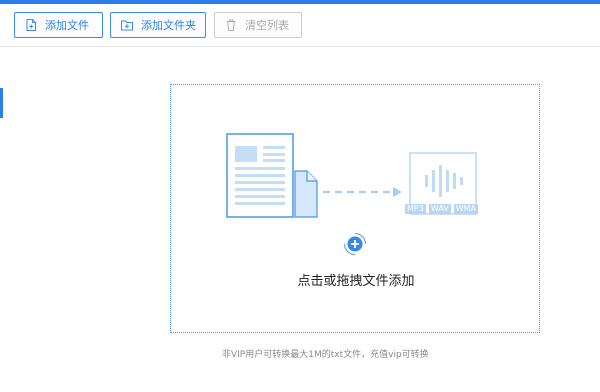 The image size is (600, 392). Describe the element at coordinates (1, 103) in the screenshot. I see `left-accent-bar` at that location.